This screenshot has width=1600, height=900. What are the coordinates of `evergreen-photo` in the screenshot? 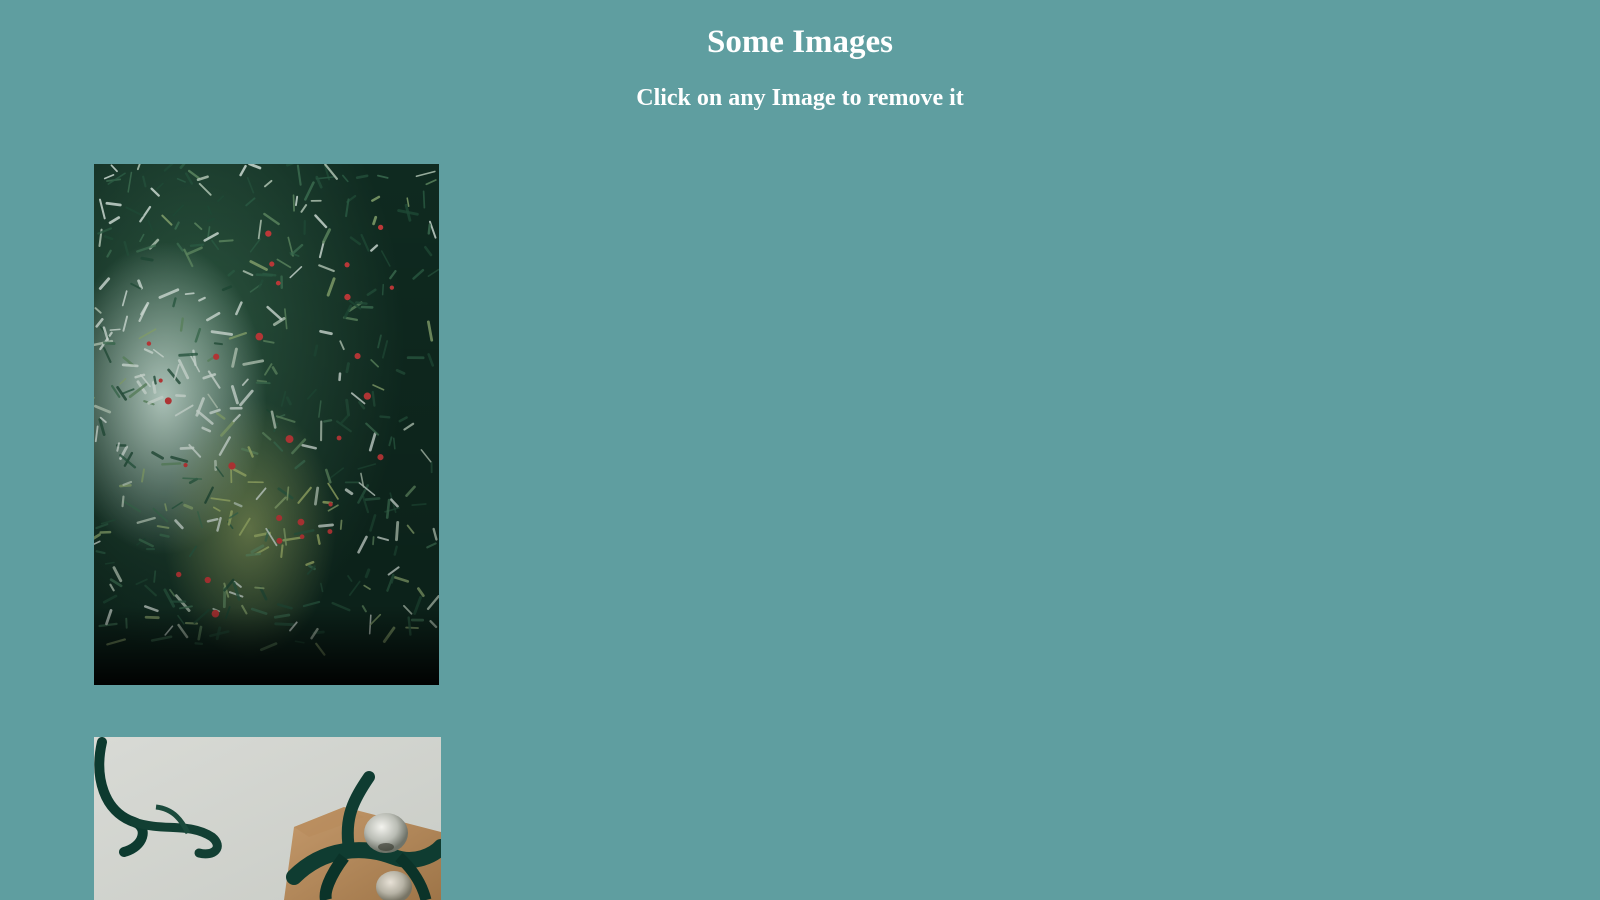 It's located at (266, 424).